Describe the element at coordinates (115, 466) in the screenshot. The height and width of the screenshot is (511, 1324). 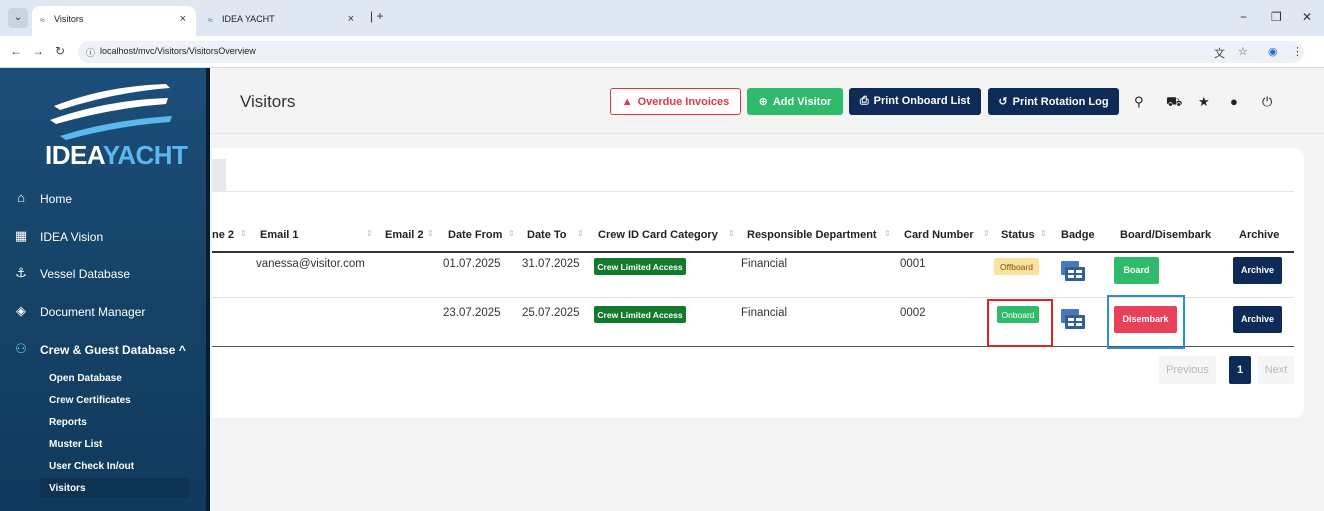
I see `sidebar-subitem-user-check: User Check In/out` at that location.